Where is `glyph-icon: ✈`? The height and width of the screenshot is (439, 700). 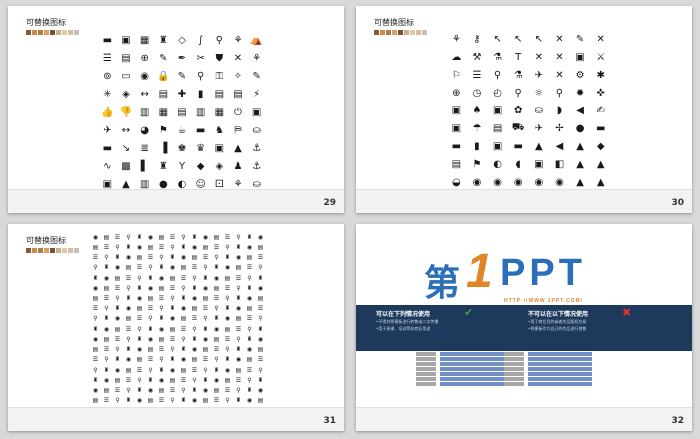
glyph-icon: ✈ is located at coordinates (538, 75).